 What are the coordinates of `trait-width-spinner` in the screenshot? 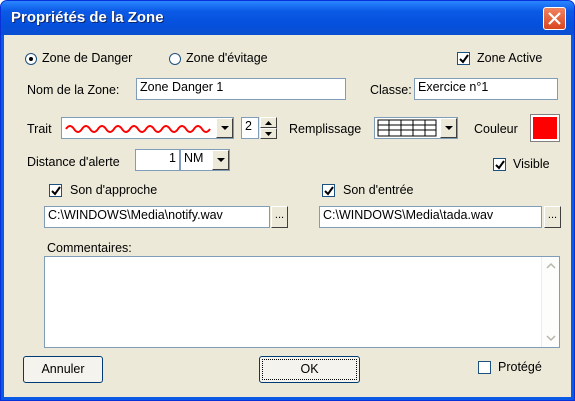 It's located at (268, 128).